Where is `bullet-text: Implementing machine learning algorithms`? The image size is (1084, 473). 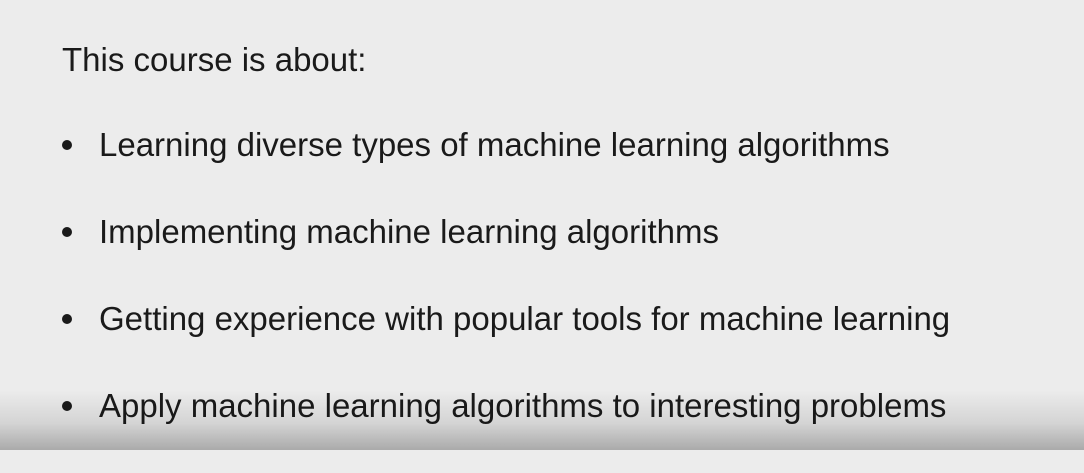
bullet-text: Implementing machine learning algorithms is located at coordinates (409, 231).